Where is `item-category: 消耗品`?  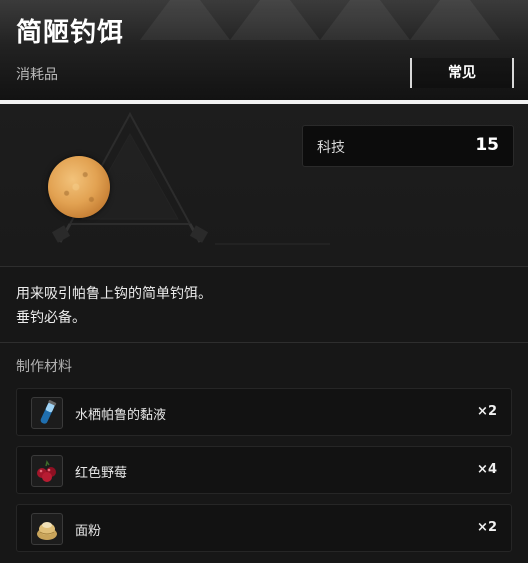 item-category: 消耗品 is located at coordinates (37, 75).